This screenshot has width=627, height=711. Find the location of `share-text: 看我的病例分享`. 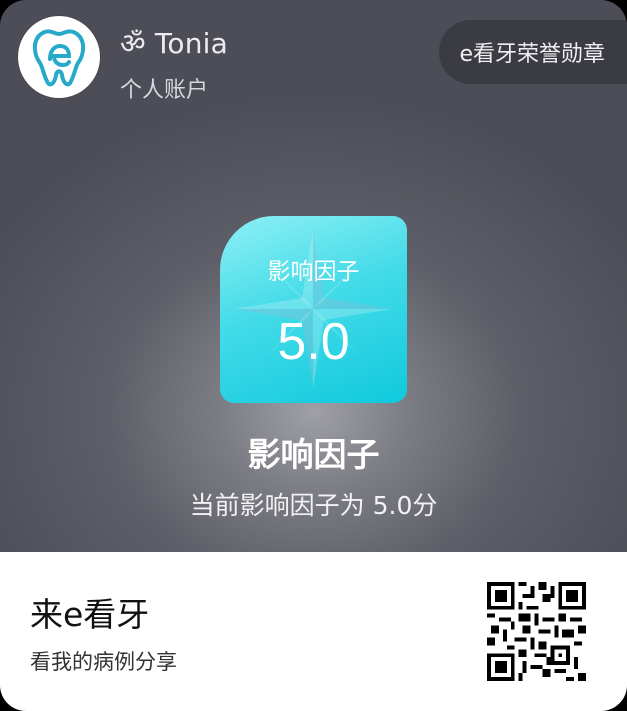

share-text: 看我的病例分享 is located at coordinates (103, 662).